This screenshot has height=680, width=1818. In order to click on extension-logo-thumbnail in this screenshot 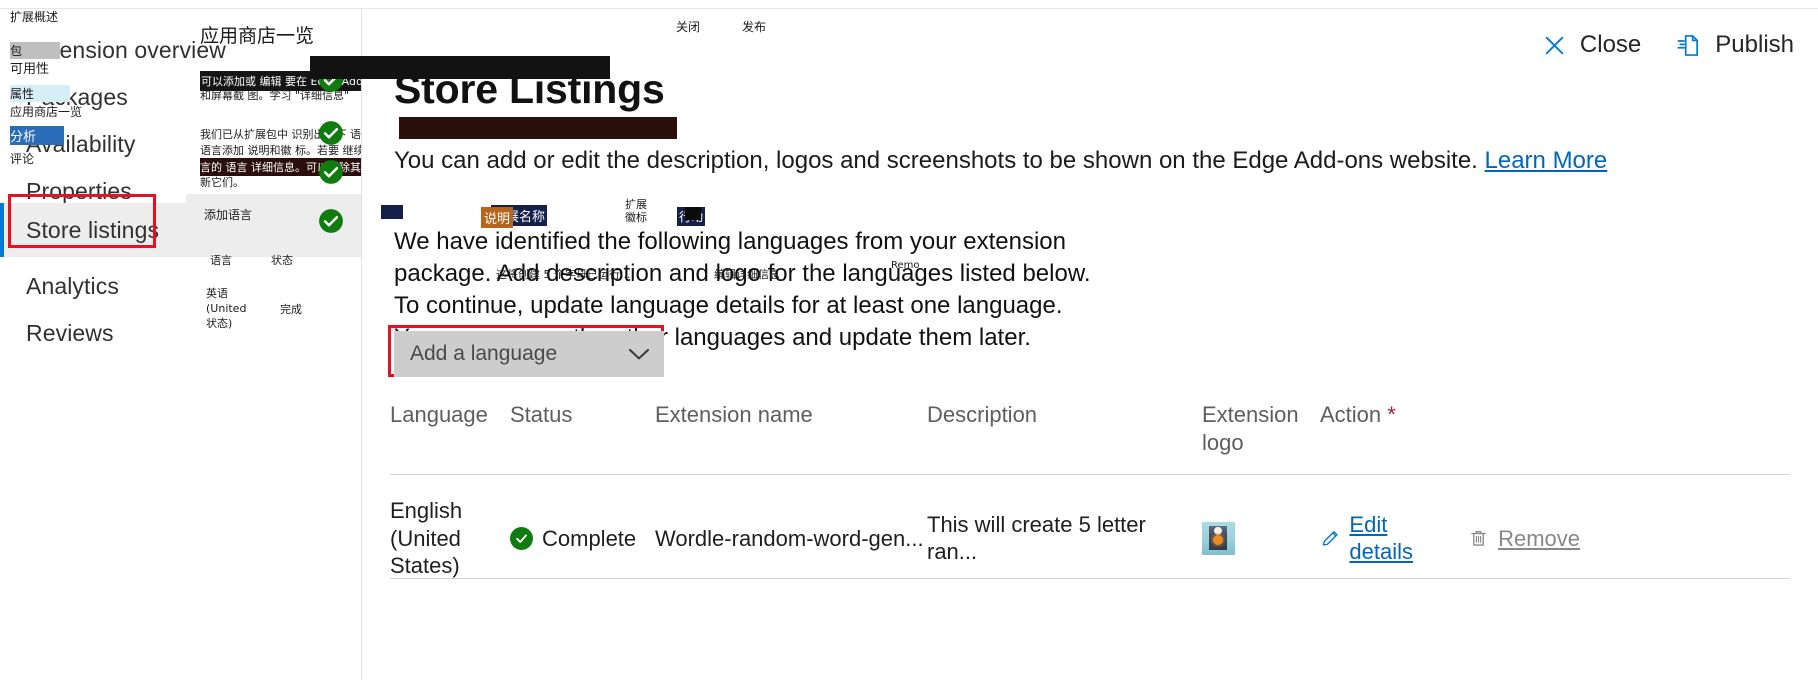, I will do `click(1218, 538)`.